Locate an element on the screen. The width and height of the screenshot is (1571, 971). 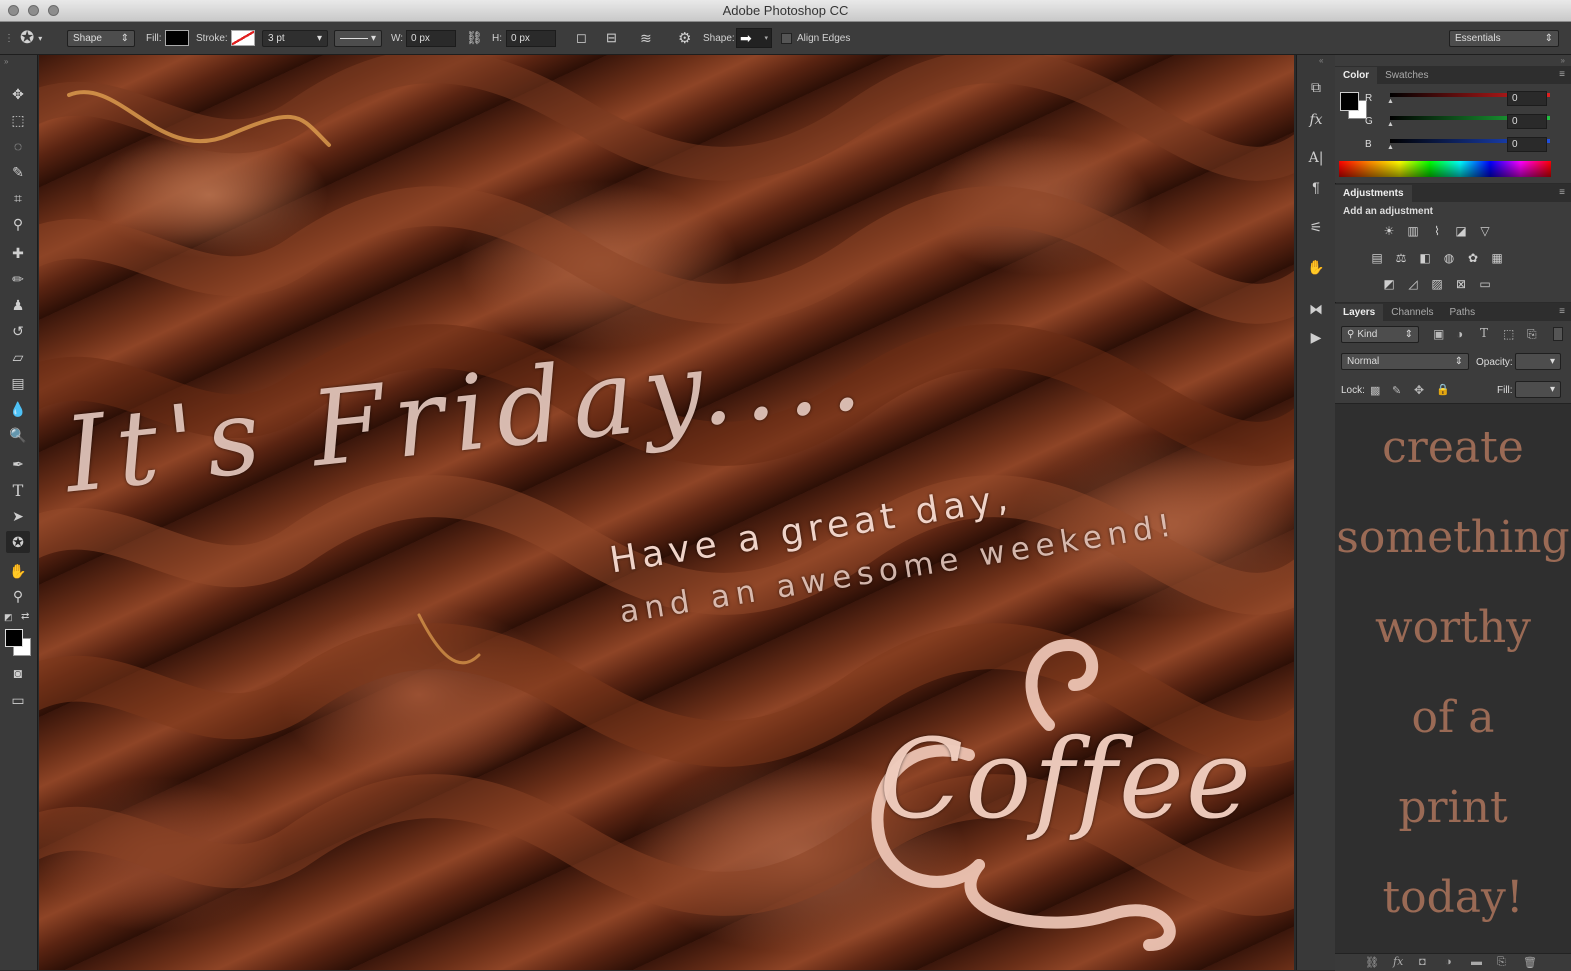
filter-toggle is located at coordinates (1558, 334).